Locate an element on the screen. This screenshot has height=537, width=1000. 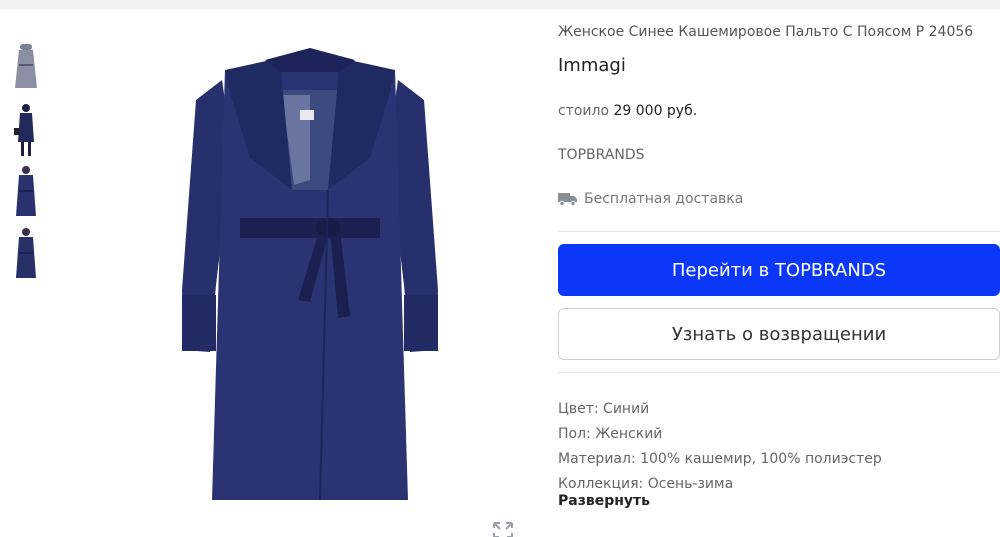
price-value: 29 000 руб. is located at coordinates (655, 111).